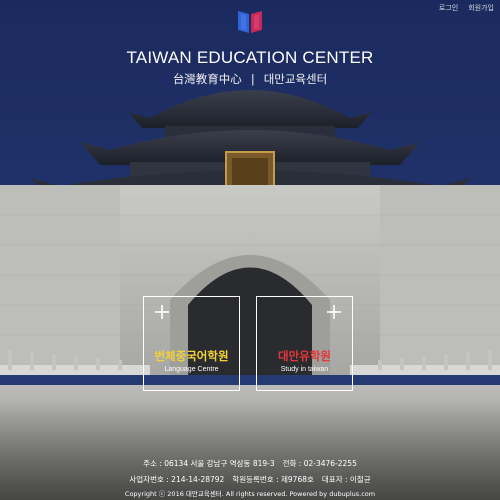  What do you see at coordinates (304, 369) in the screenshot?
I see `study-in-taiwan-subtitle: Study in taiwan` at bounding box center [304, 369].